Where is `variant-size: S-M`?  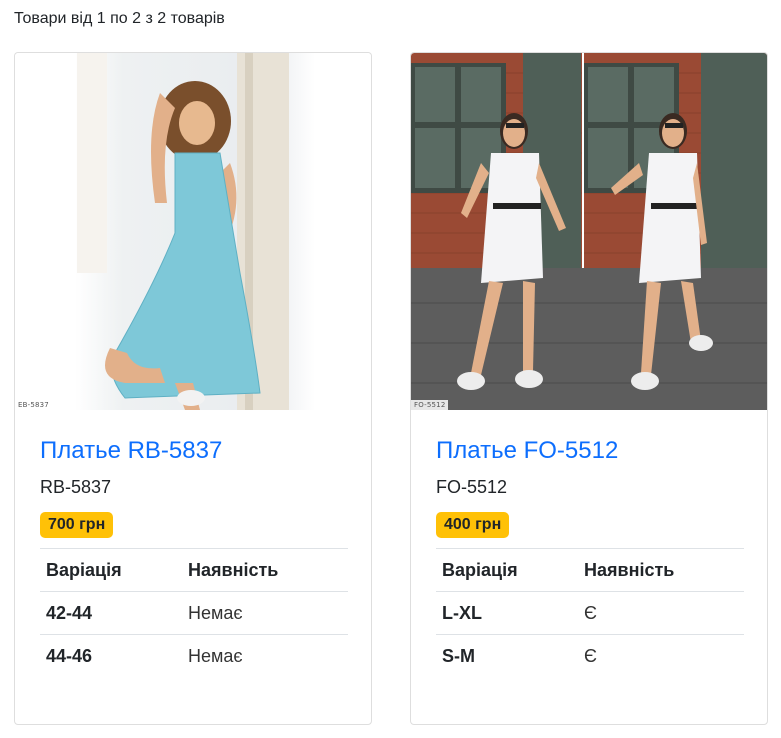
variant-size: S-M is located at coordinates (507, 656).